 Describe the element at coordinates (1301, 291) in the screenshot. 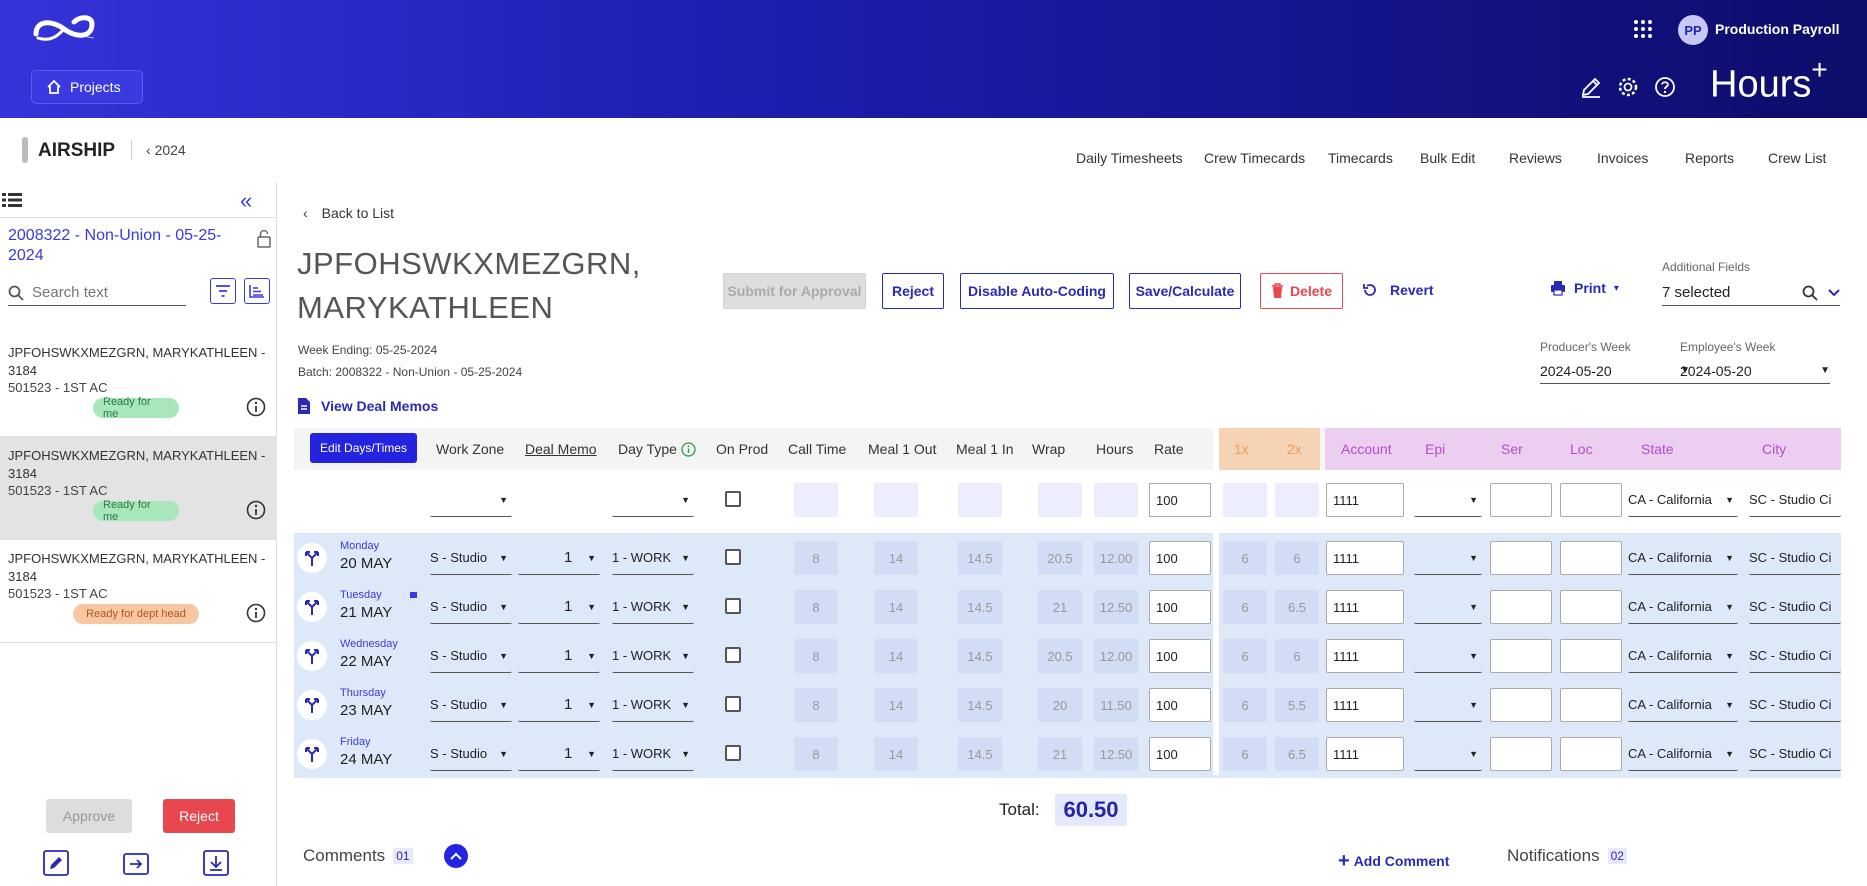

I see `delete-button: Delete` at that location.